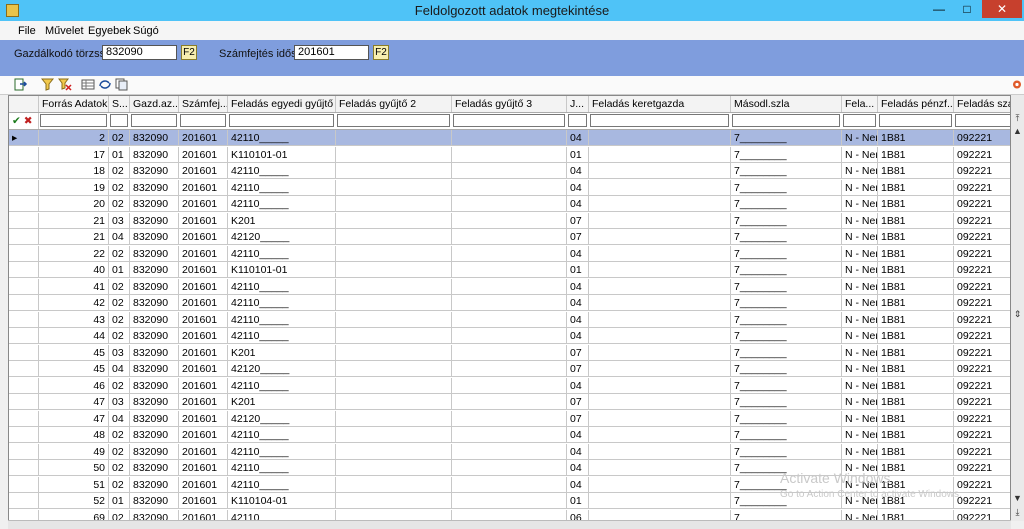 This screenshot has height=529, width=1024. What do you see at coordinates (24, 138) in the screenshot?
I see `row-selector: ▸` at bounding box center [24, 138].